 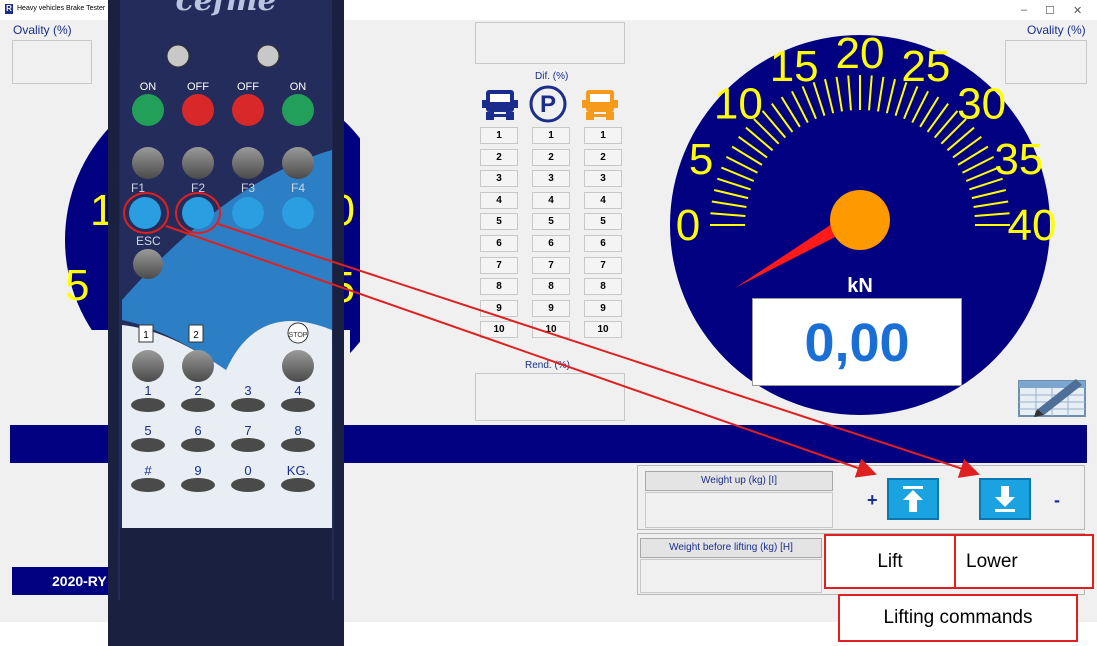 What do you see at coordinates (146, 213) in the screenshot?
I see `f1-highlight-circle` at bounding box center [146, 213].